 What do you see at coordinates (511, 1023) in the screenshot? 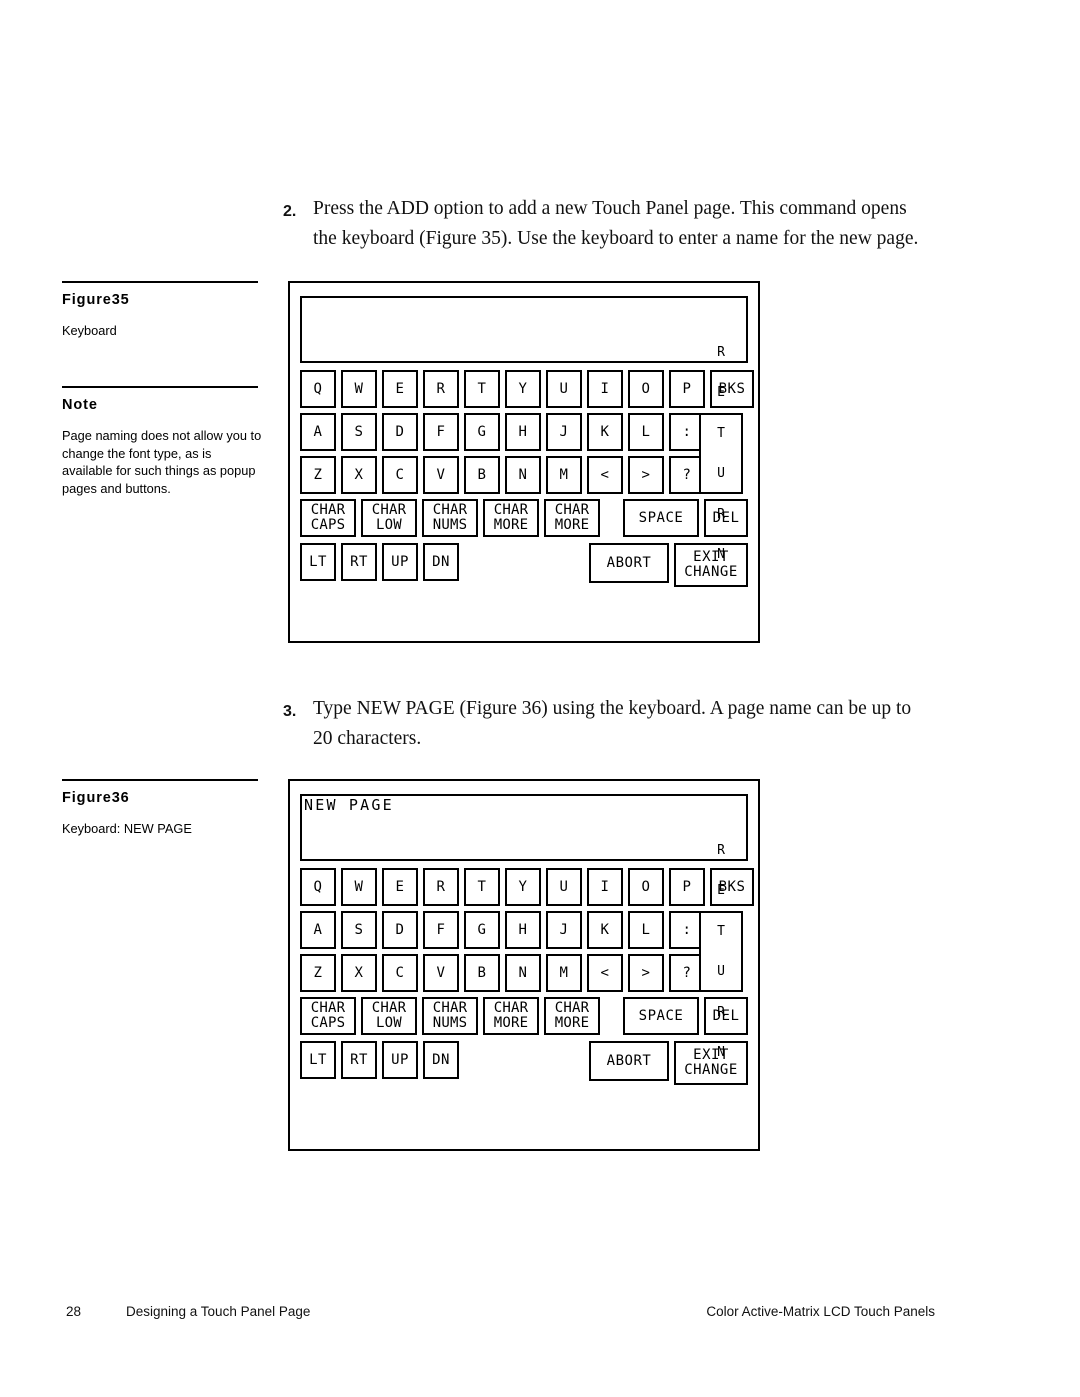
I see `key-char-more-1-line2: MORE` at bounding box center [511, 1023].